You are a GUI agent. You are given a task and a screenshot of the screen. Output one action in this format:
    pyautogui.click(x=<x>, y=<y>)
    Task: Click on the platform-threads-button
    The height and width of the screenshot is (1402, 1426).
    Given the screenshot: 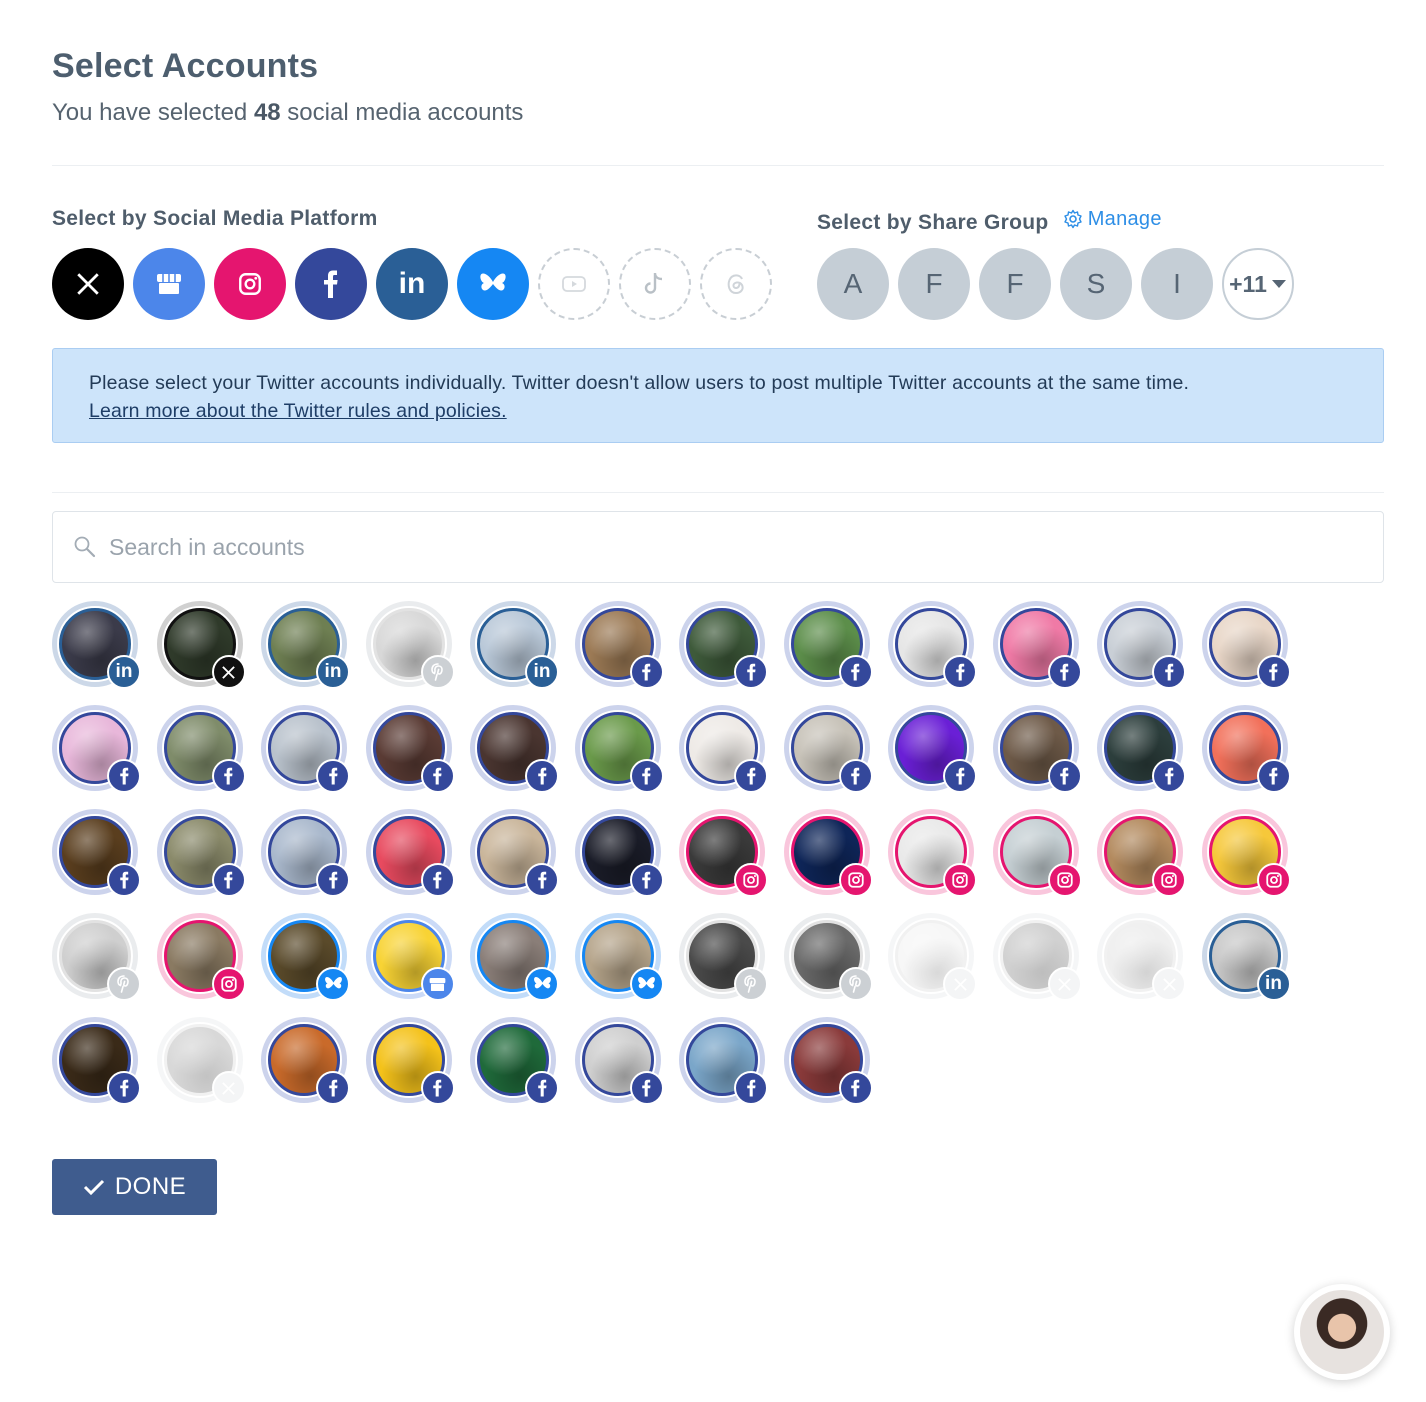 What is the action you would take?
    pyautogui.click(x=736, y=284)
    